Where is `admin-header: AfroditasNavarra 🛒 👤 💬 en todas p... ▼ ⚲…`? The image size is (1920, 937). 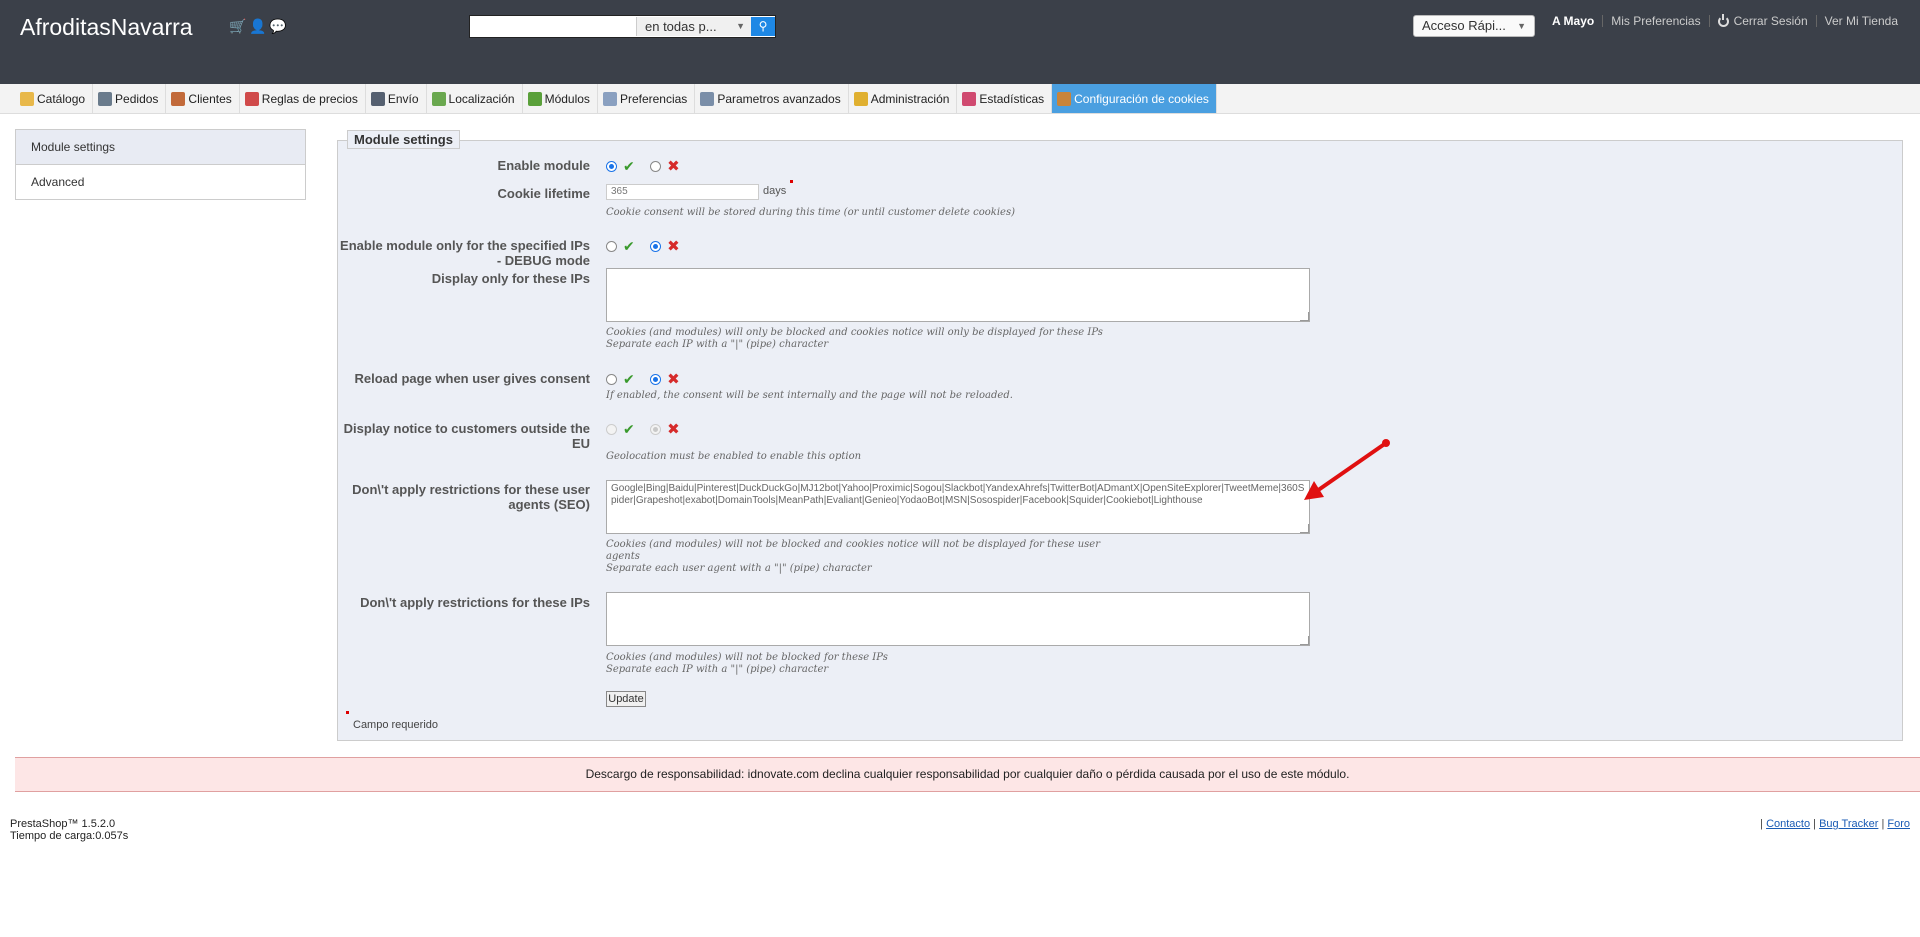 admin-header: AfroditasNavarra 🛒 👤 💬 en todas p... ▼ ⚲… is located at coordinates (960, 42).